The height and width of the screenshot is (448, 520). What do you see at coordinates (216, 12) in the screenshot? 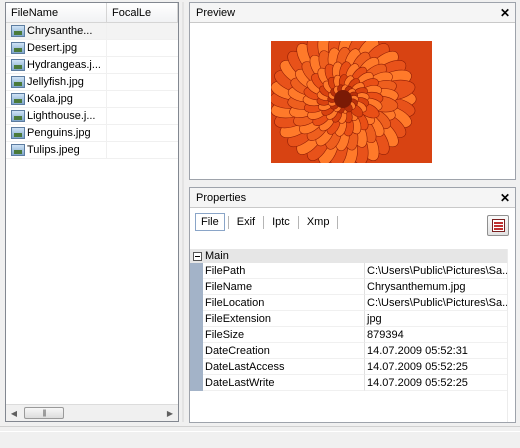
I see `preview-title: Preview` at bounding box center [216, 12].